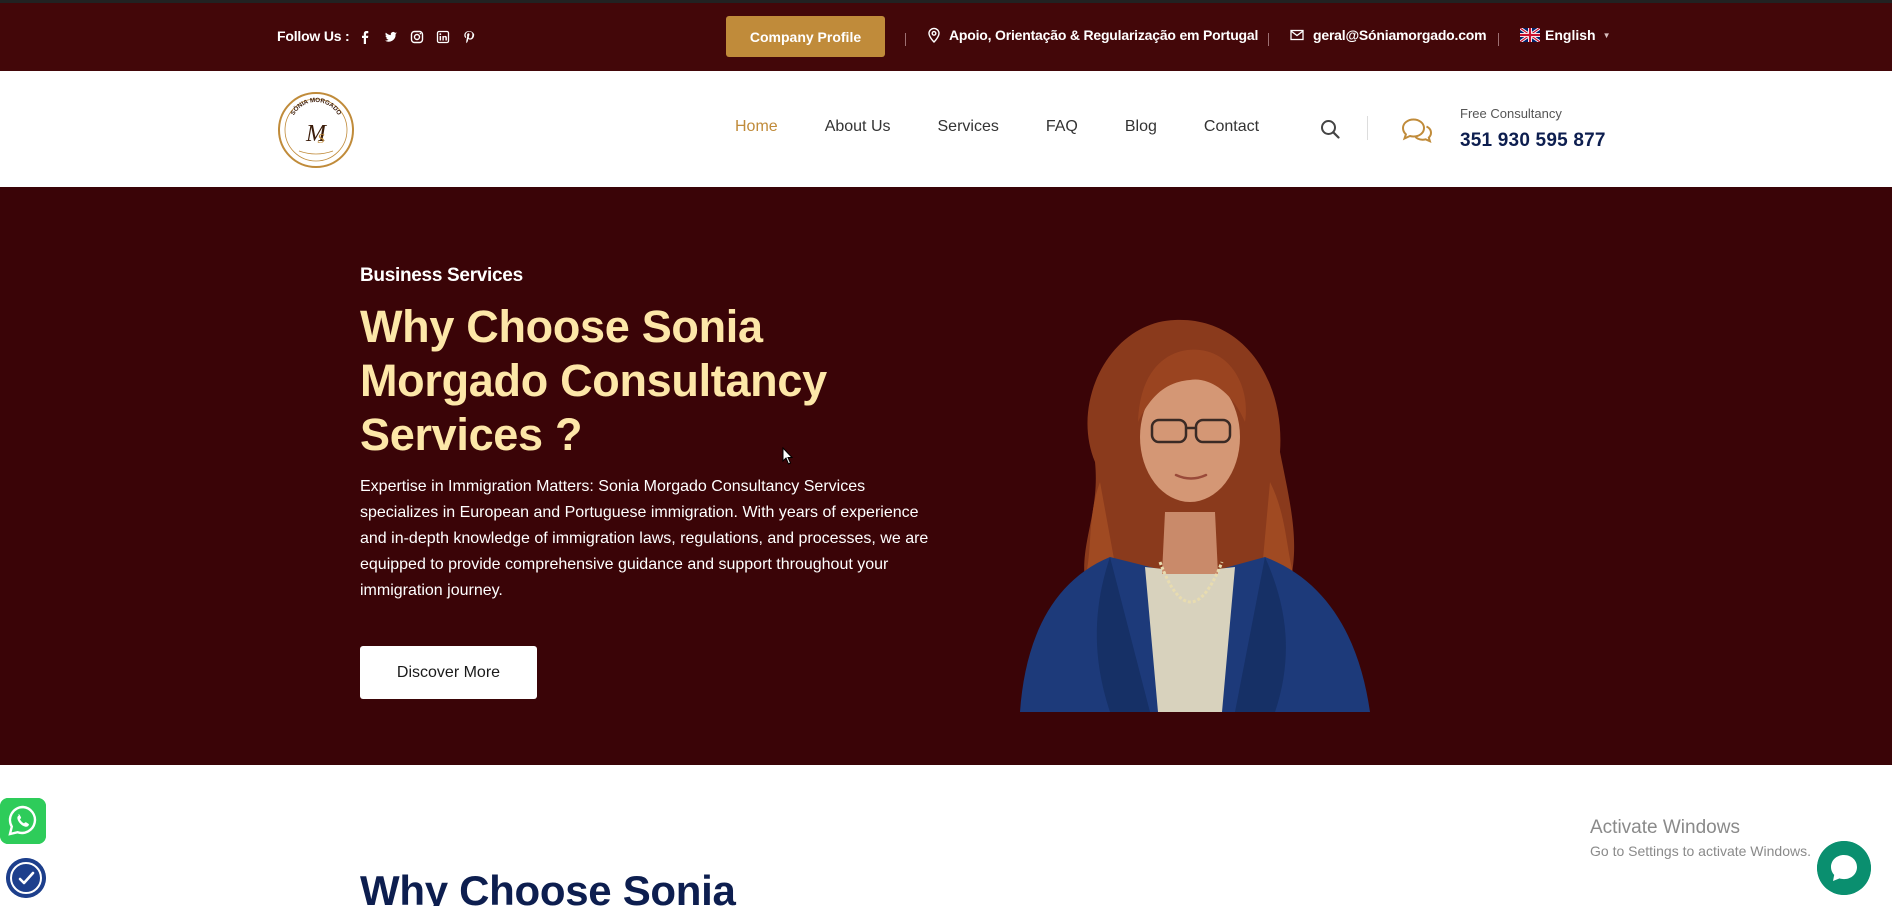 The height and width of the screenshot is (906, 1892). Describe the element at coordinates (1665, 827) in the screenshot. I see `watermark-line-1: Activate Windows` at that location.